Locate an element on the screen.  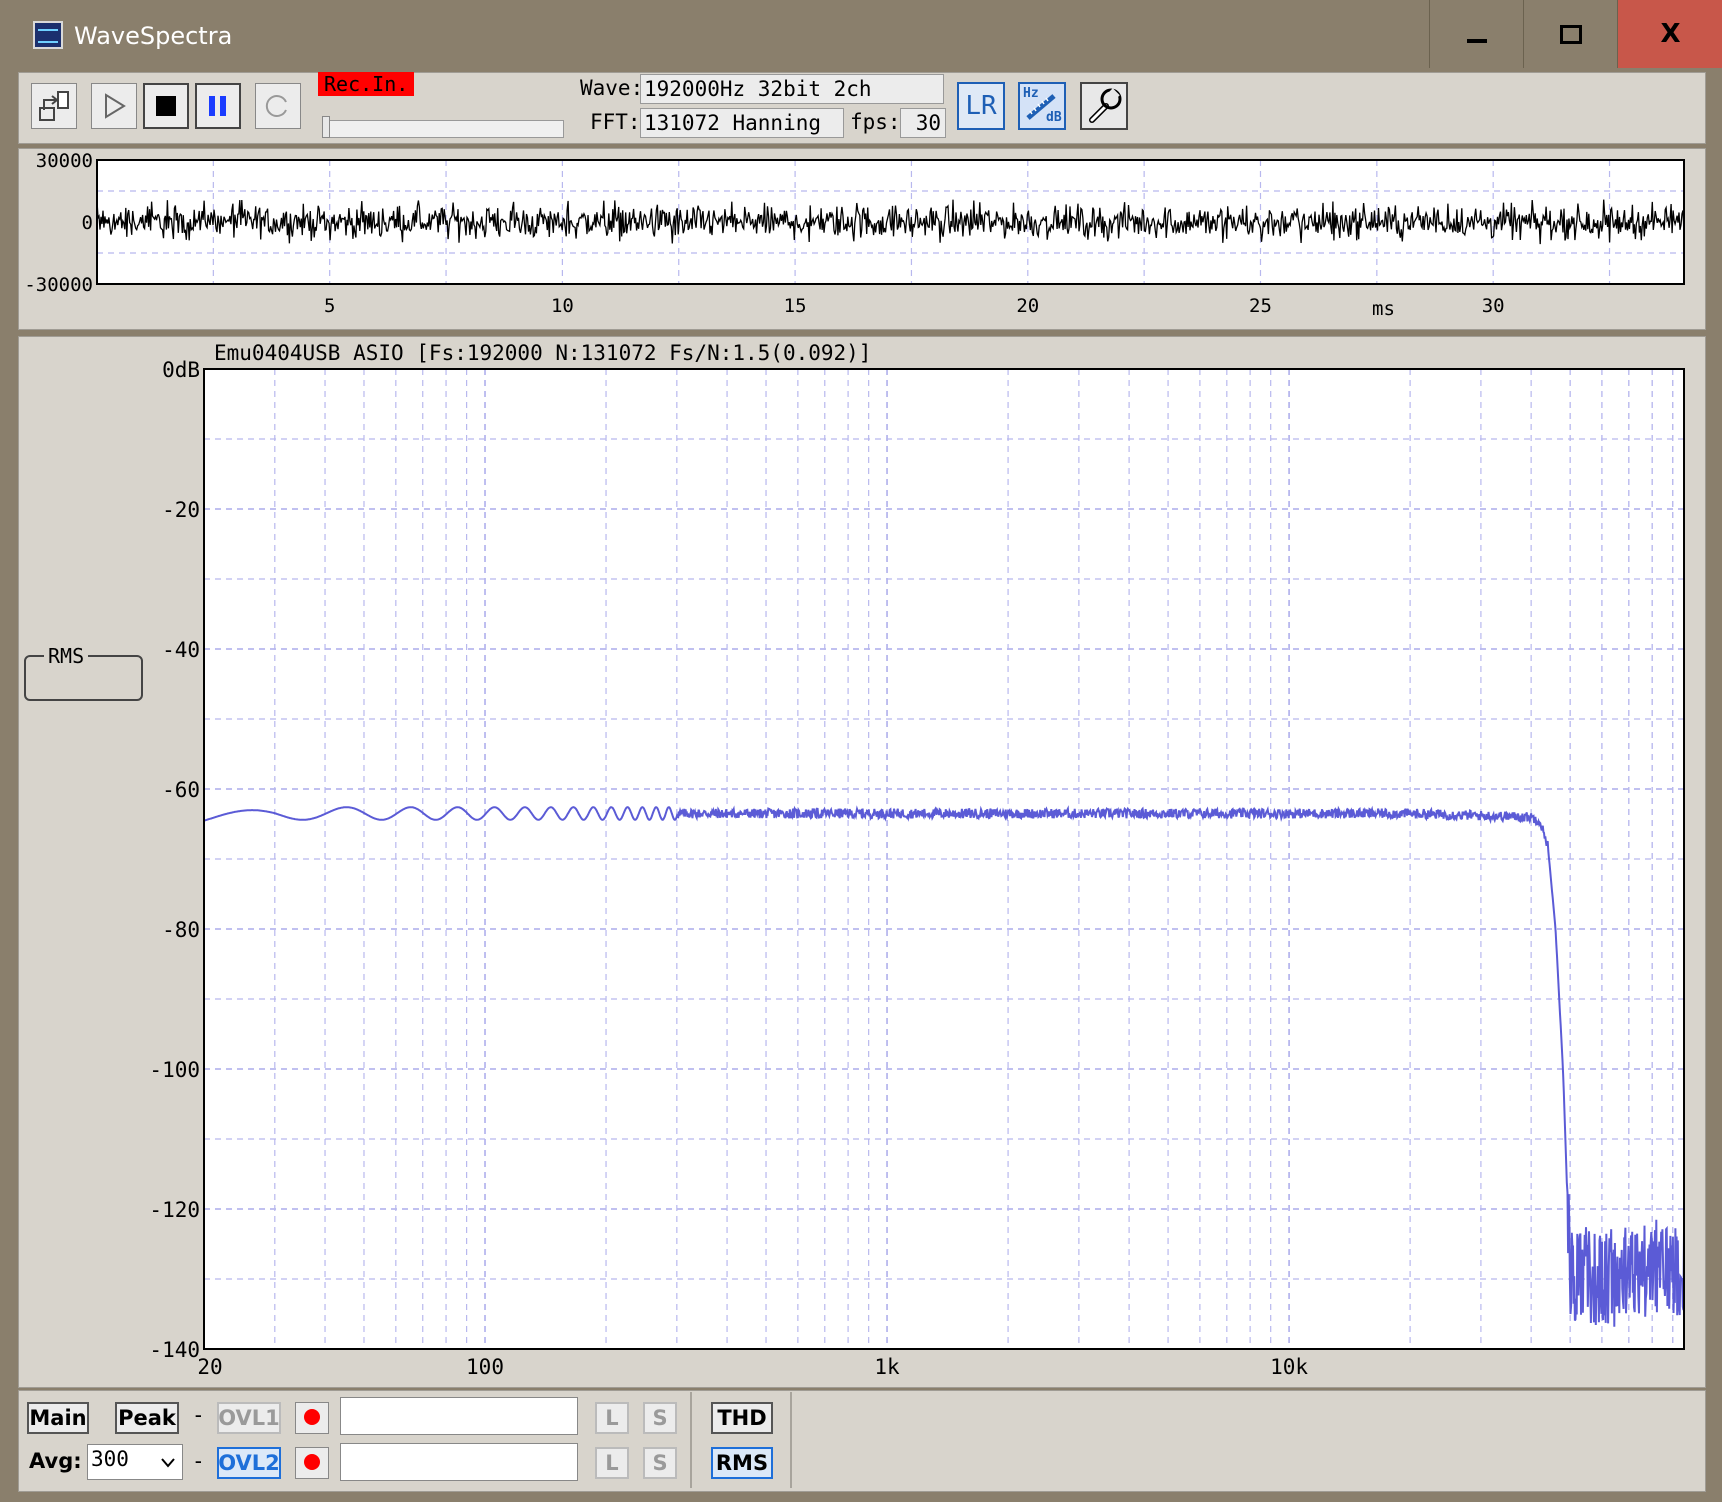
chevron-down-icon is located at coordinates (168, 1463).